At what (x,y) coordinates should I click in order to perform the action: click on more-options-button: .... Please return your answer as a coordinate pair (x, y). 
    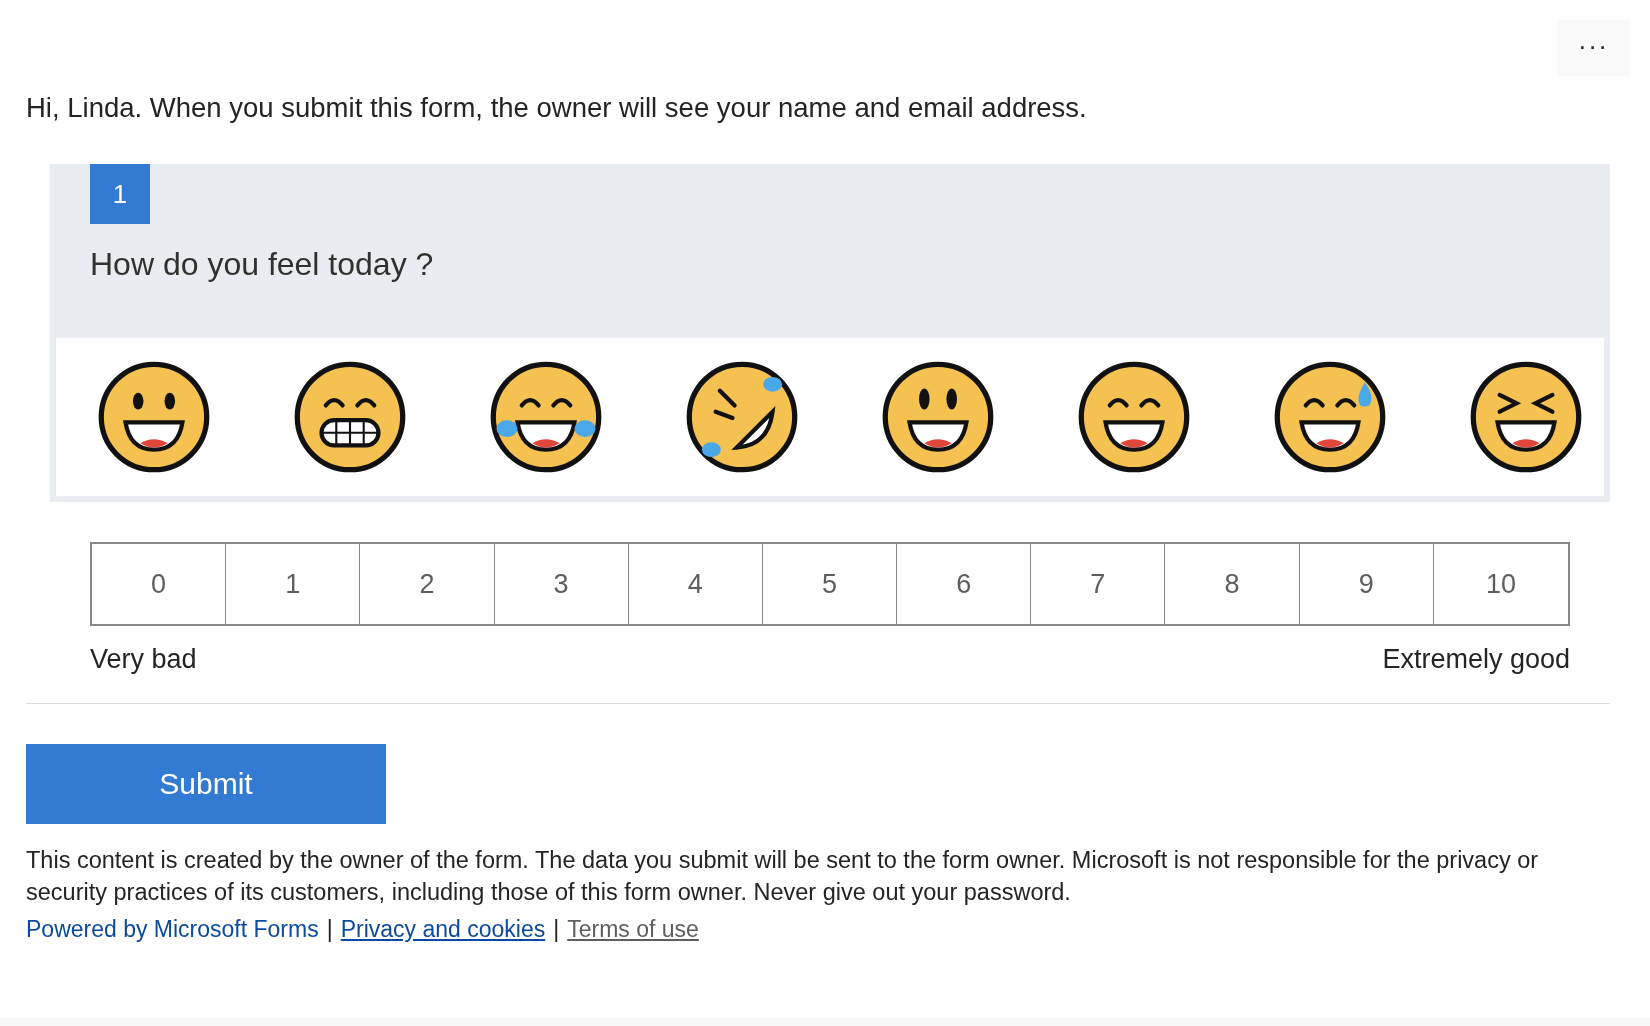
    Looking at the image, I should click on (1594, 48).